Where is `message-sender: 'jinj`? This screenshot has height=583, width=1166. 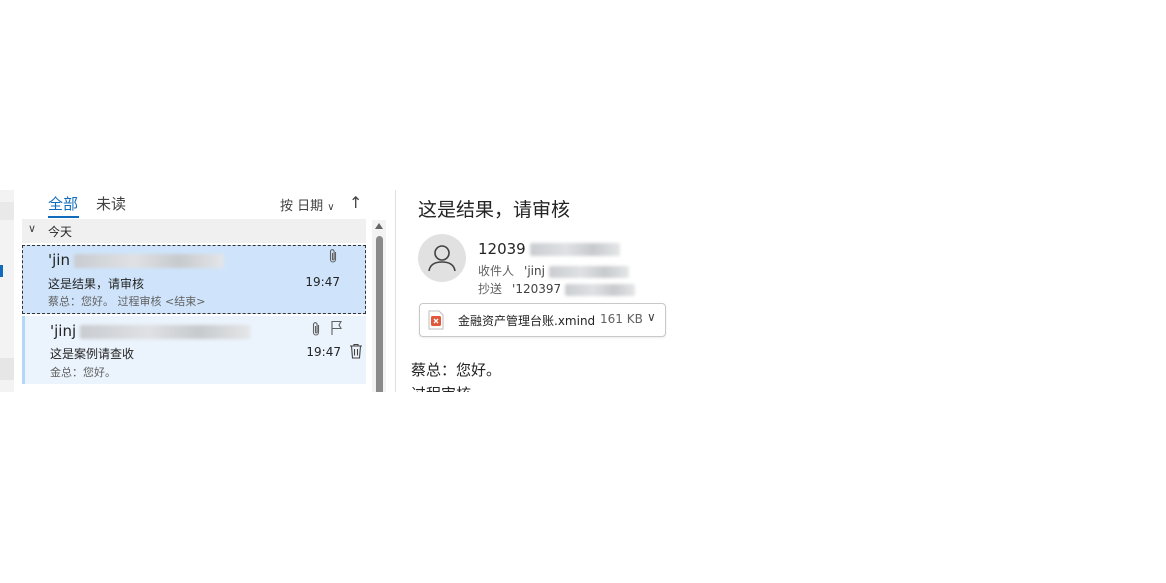
message-sender: 'jinj is located at coordinates (150, 331).